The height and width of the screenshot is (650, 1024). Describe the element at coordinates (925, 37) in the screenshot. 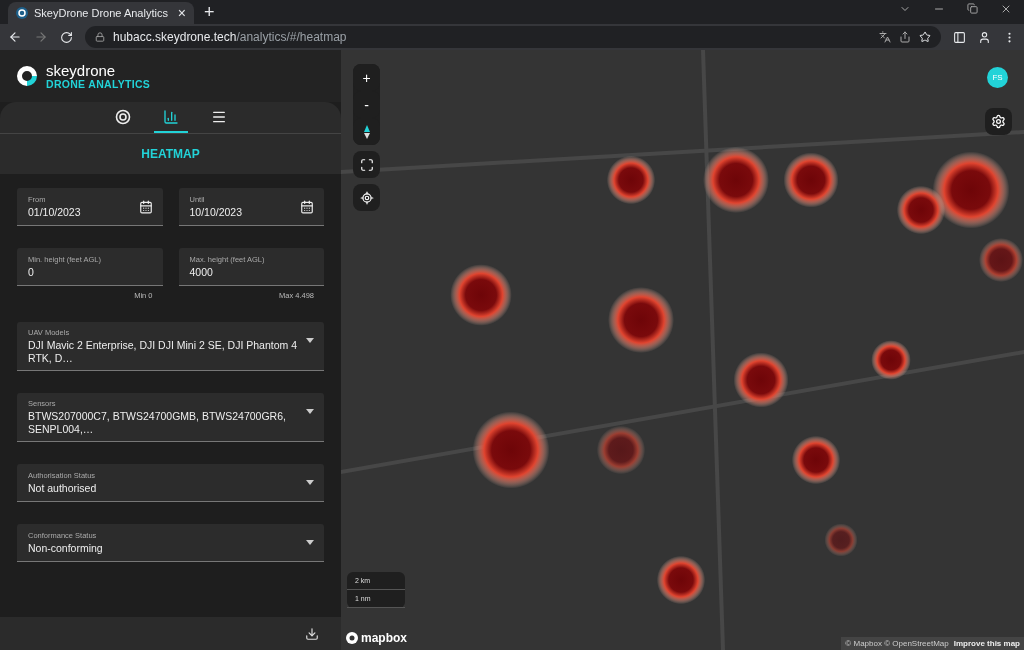

I see `star-icon` at that location.